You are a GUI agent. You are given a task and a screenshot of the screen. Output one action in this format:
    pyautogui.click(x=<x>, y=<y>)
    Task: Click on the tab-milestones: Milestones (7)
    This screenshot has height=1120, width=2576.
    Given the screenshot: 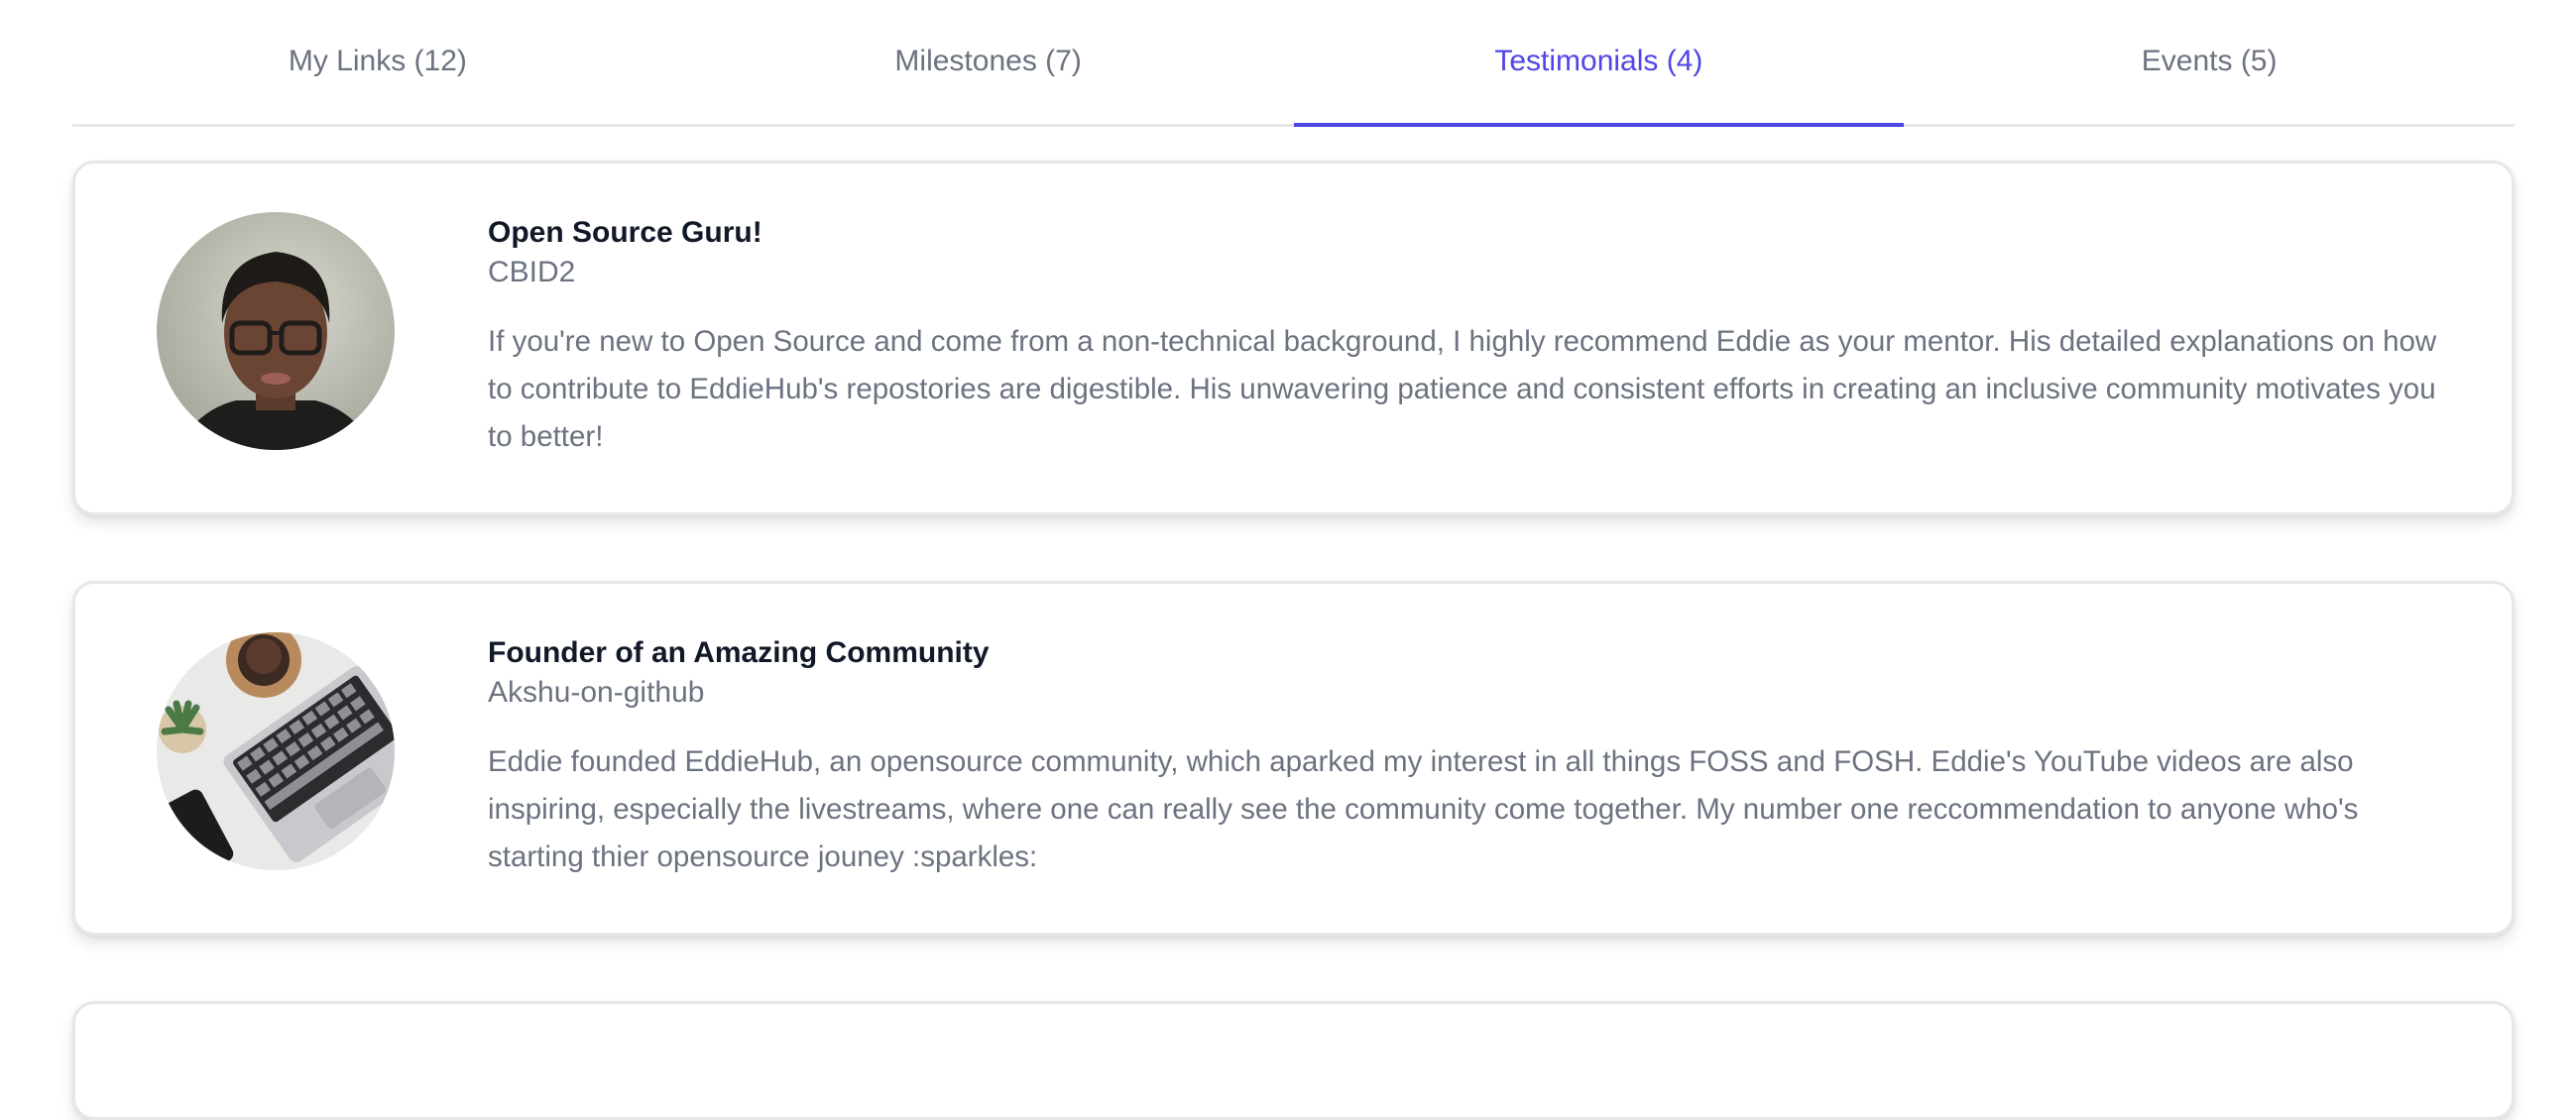 What is the action you would take?
    pyautogui.click(x=989, y=62)
    